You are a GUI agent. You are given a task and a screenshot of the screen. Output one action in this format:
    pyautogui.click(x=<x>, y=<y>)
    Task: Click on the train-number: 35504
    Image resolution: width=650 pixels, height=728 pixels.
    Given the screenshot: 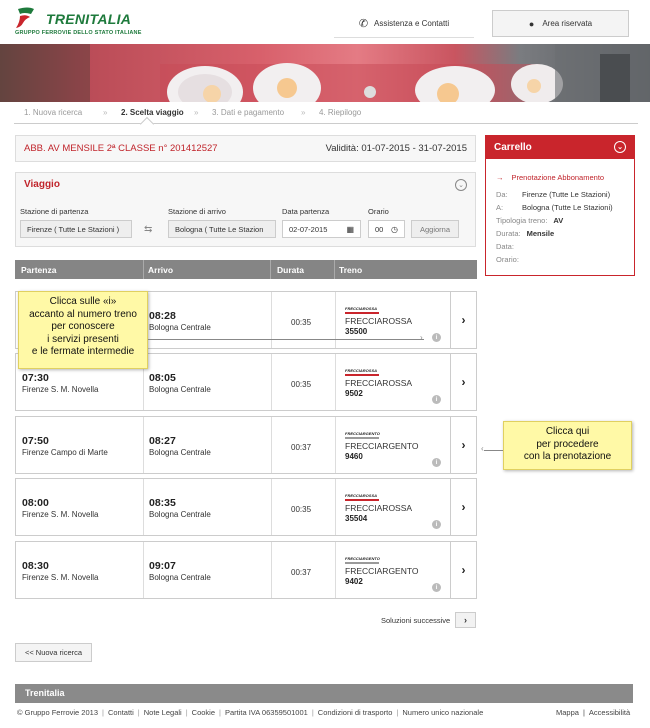 What is the action you would take?
    pyautogui.click(x=356, y=518)
    